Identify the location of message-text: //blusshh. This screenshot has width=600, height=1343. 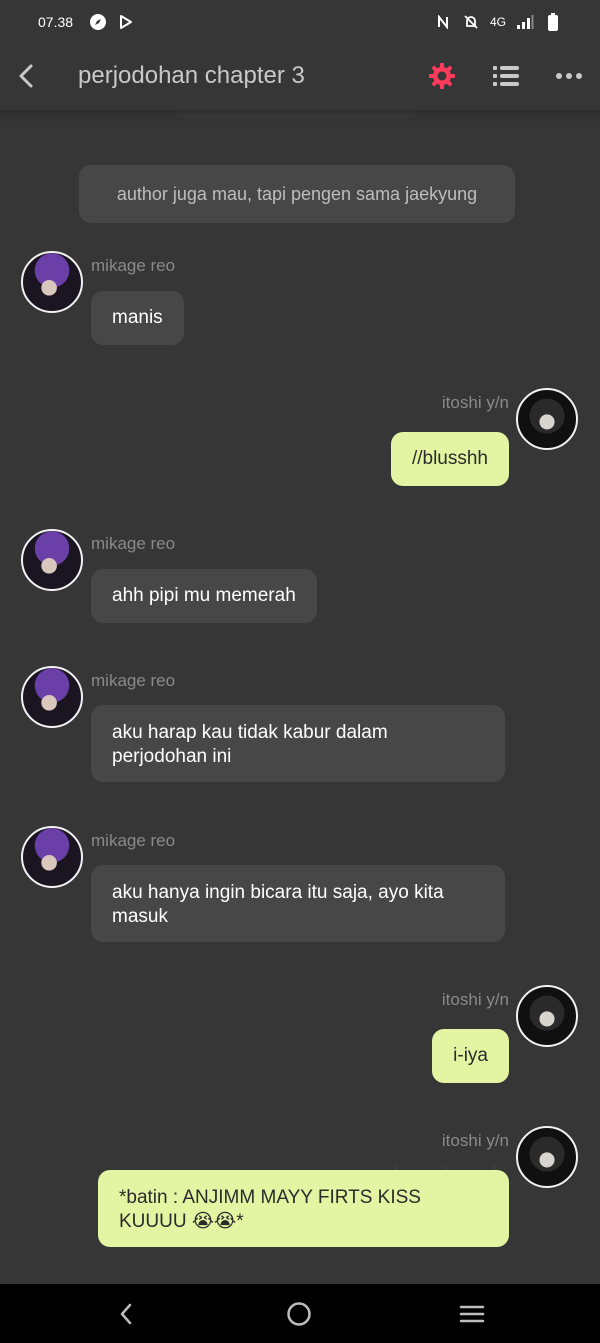
(449, 458).